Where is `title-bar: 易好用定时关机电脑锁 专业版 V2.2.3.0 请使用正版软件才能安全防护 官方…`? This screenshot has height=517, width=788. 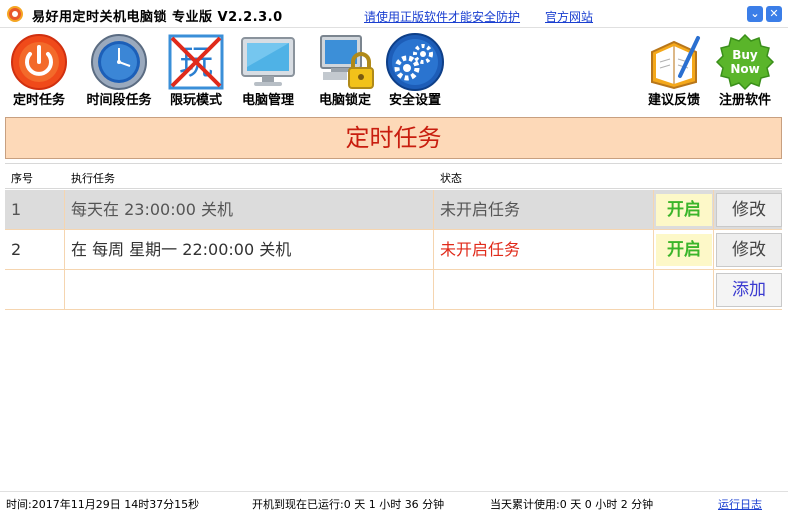
title-bar: 易好用定时关机电脑锁 专业版 V2.2.3.0 请使用正版软件才能安全防护 官方… is located at coordinates (394, 14).